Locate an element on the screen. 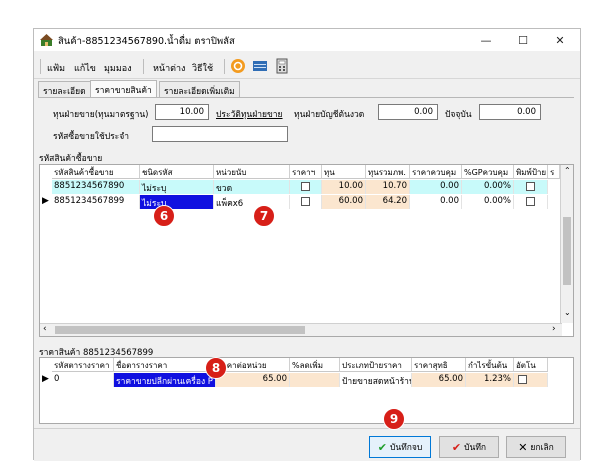 The height and width of the screenshot is (463, 603). cancel-button: ✕ ยกเลิก is located at coordinates (536, 447).